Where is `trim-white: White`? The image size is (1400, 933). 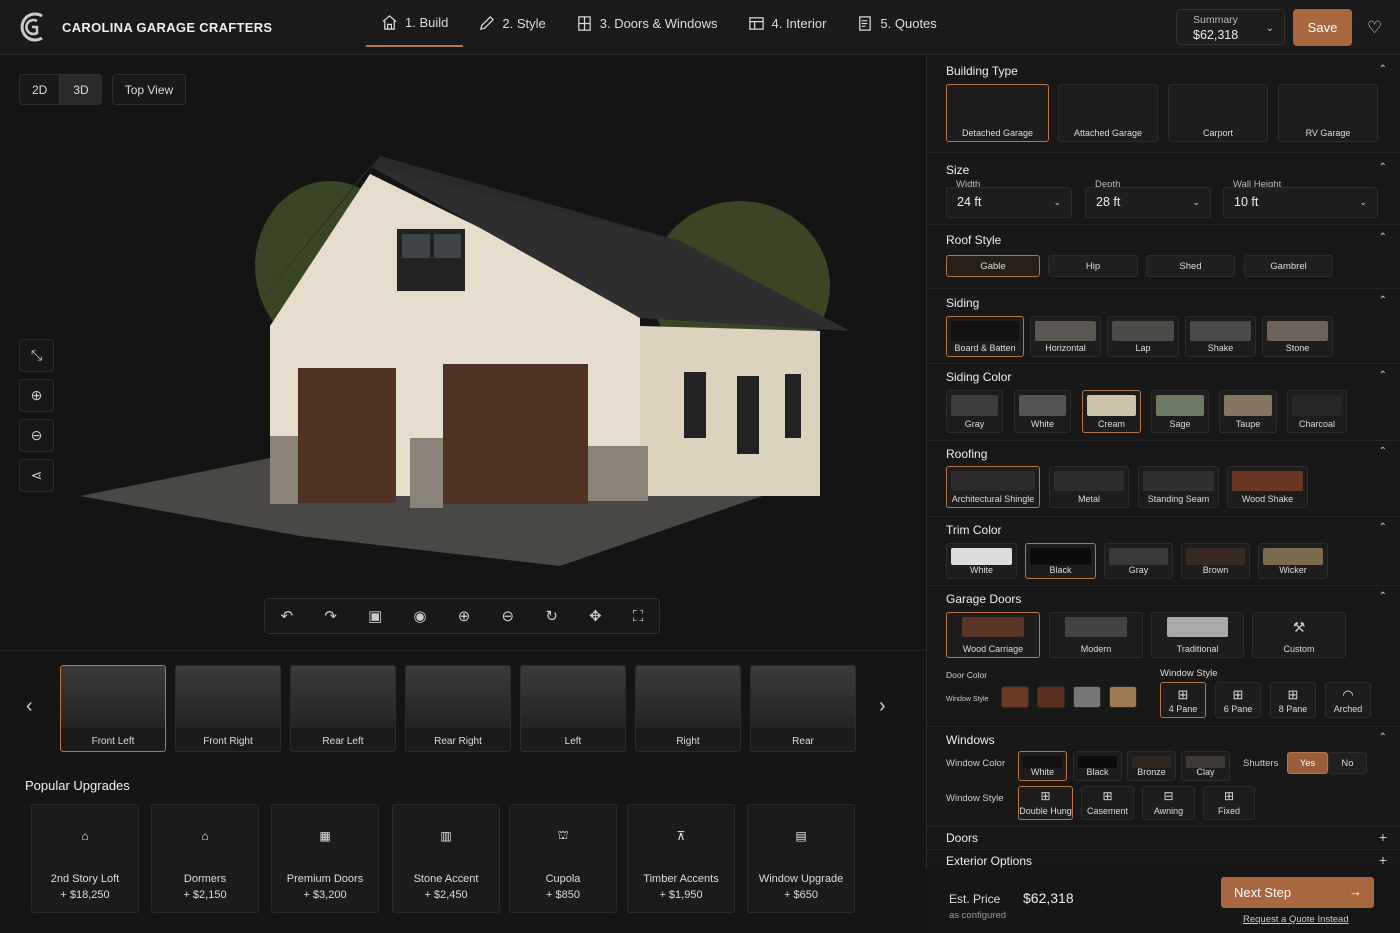
trim-white: White is located at coordinates (981, 561).